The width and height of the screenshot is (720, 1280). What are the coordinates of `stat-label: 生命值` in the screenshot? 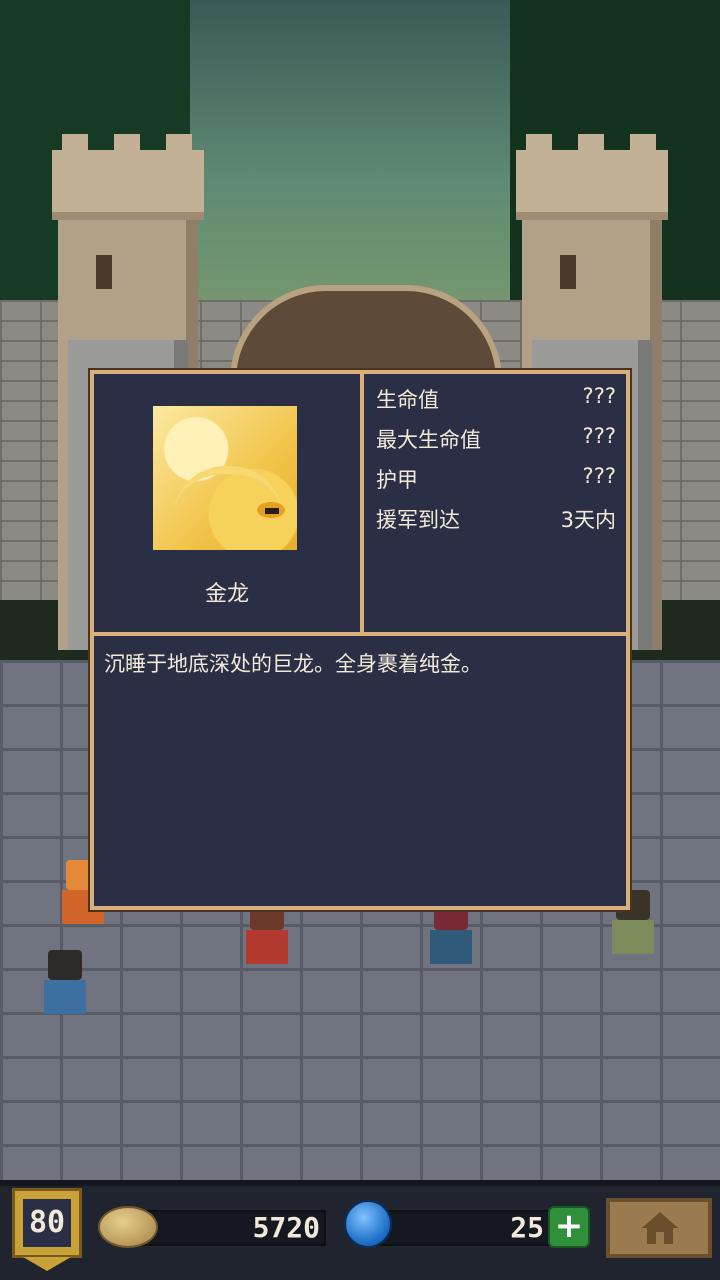 It's located at (407, 400).